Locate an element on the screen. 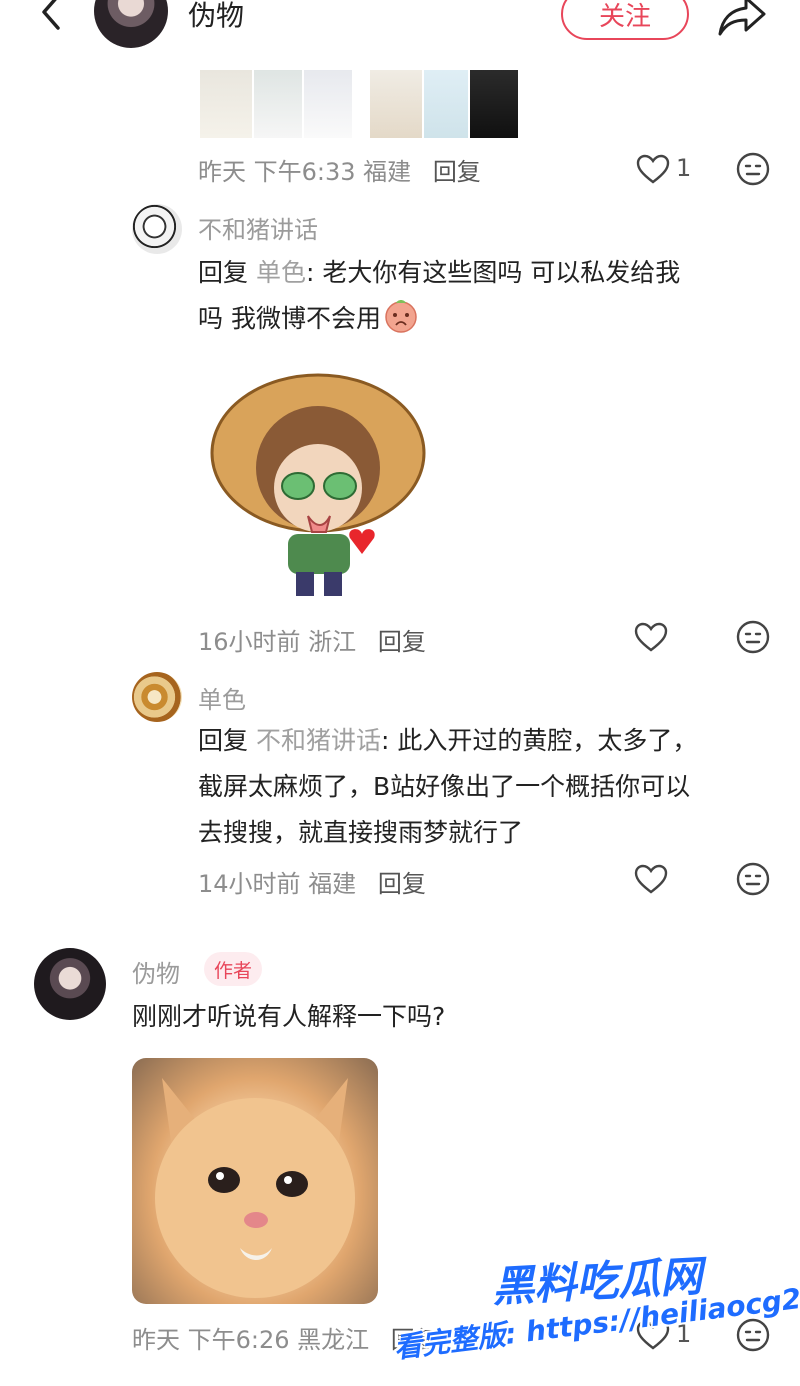  comment-meta: 昨天 下午6:33 福建 回复 is located at coordinates (339, 169).